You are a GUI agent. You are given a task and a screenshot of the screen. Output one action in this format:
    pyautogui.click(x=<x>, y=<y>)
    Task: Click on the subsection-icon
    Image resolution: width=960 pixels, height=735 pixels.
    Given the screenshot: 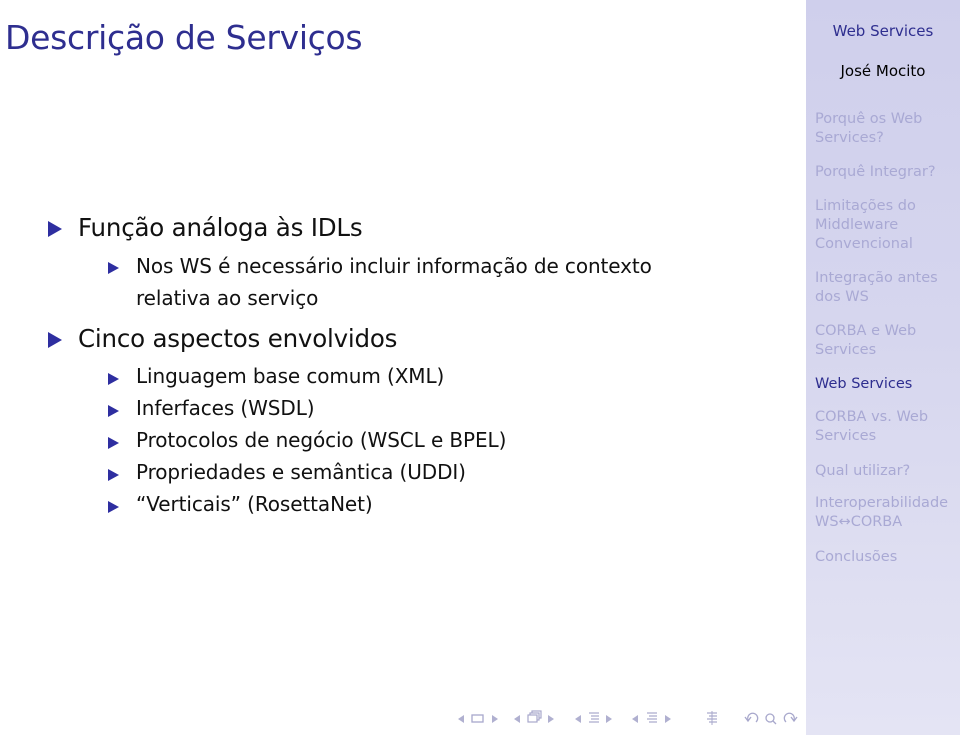 What is the action you would take?
    pyautogui.click(x=535, y=718)
    